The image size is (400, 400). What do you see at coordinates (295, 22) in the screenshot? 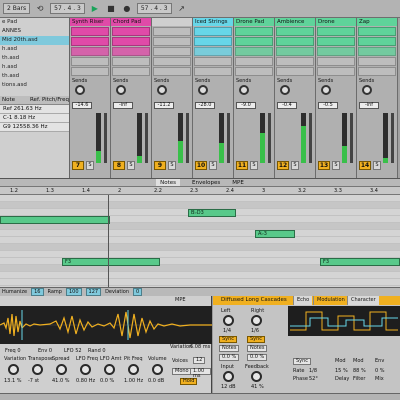
I see `track-title: Ambience` at bounding box center [295, 22].